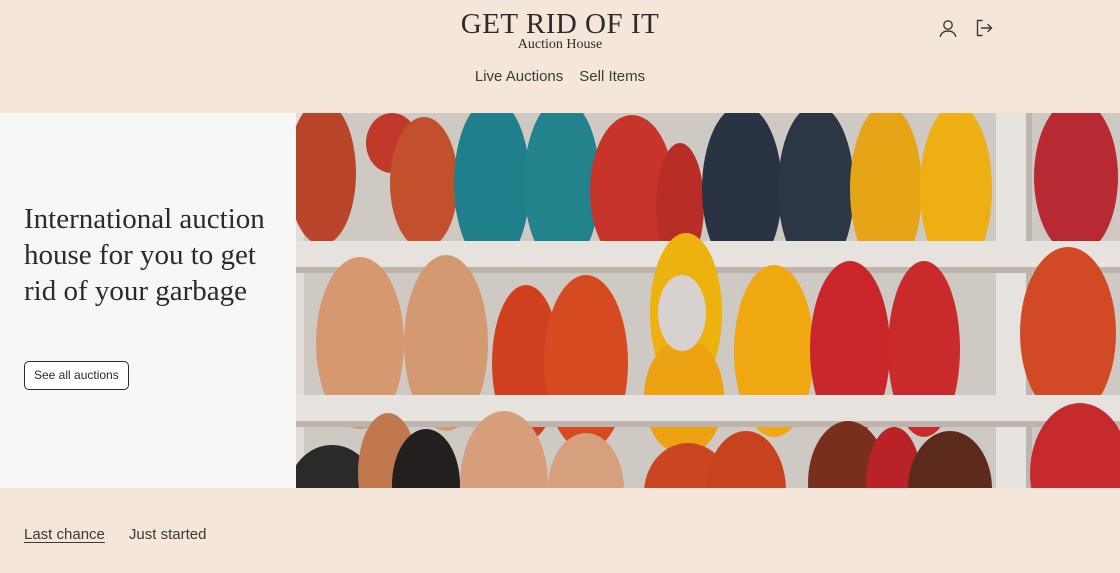 This screenshot has height=573, width=1120. Describe the element at coordinates (612, 76) in the screenshot. I see `nav-sell-items: Sell Items` at that location.